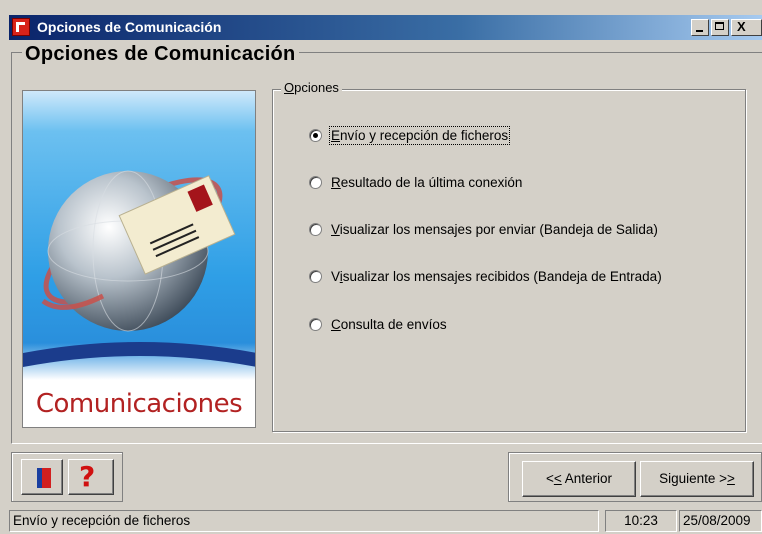  I want to click on option-shipments-query: Consulta de envíos, so click(378, 324).